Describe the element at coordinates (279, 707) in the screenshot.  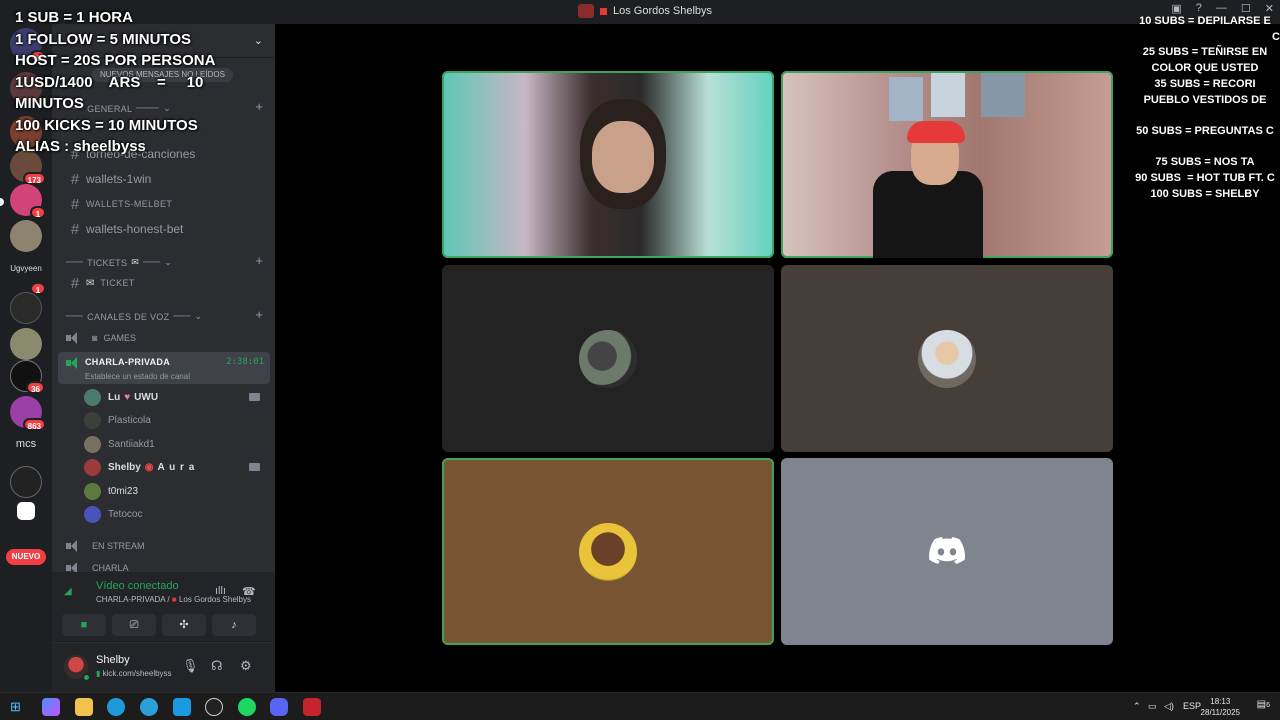
I see `discord-icon` at that location.